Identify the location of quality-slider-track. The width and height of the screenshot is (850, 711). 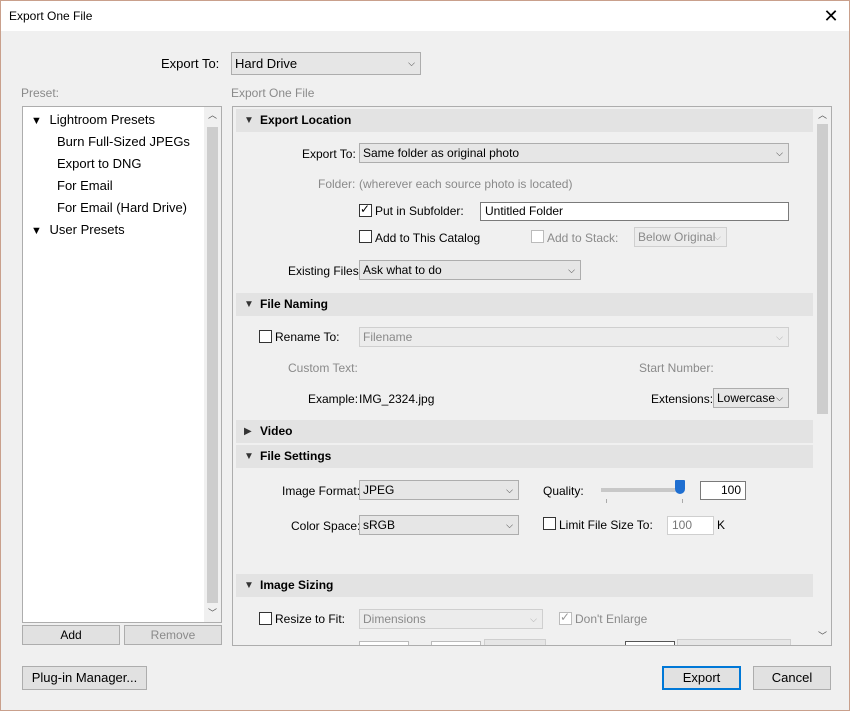
(642, 490).